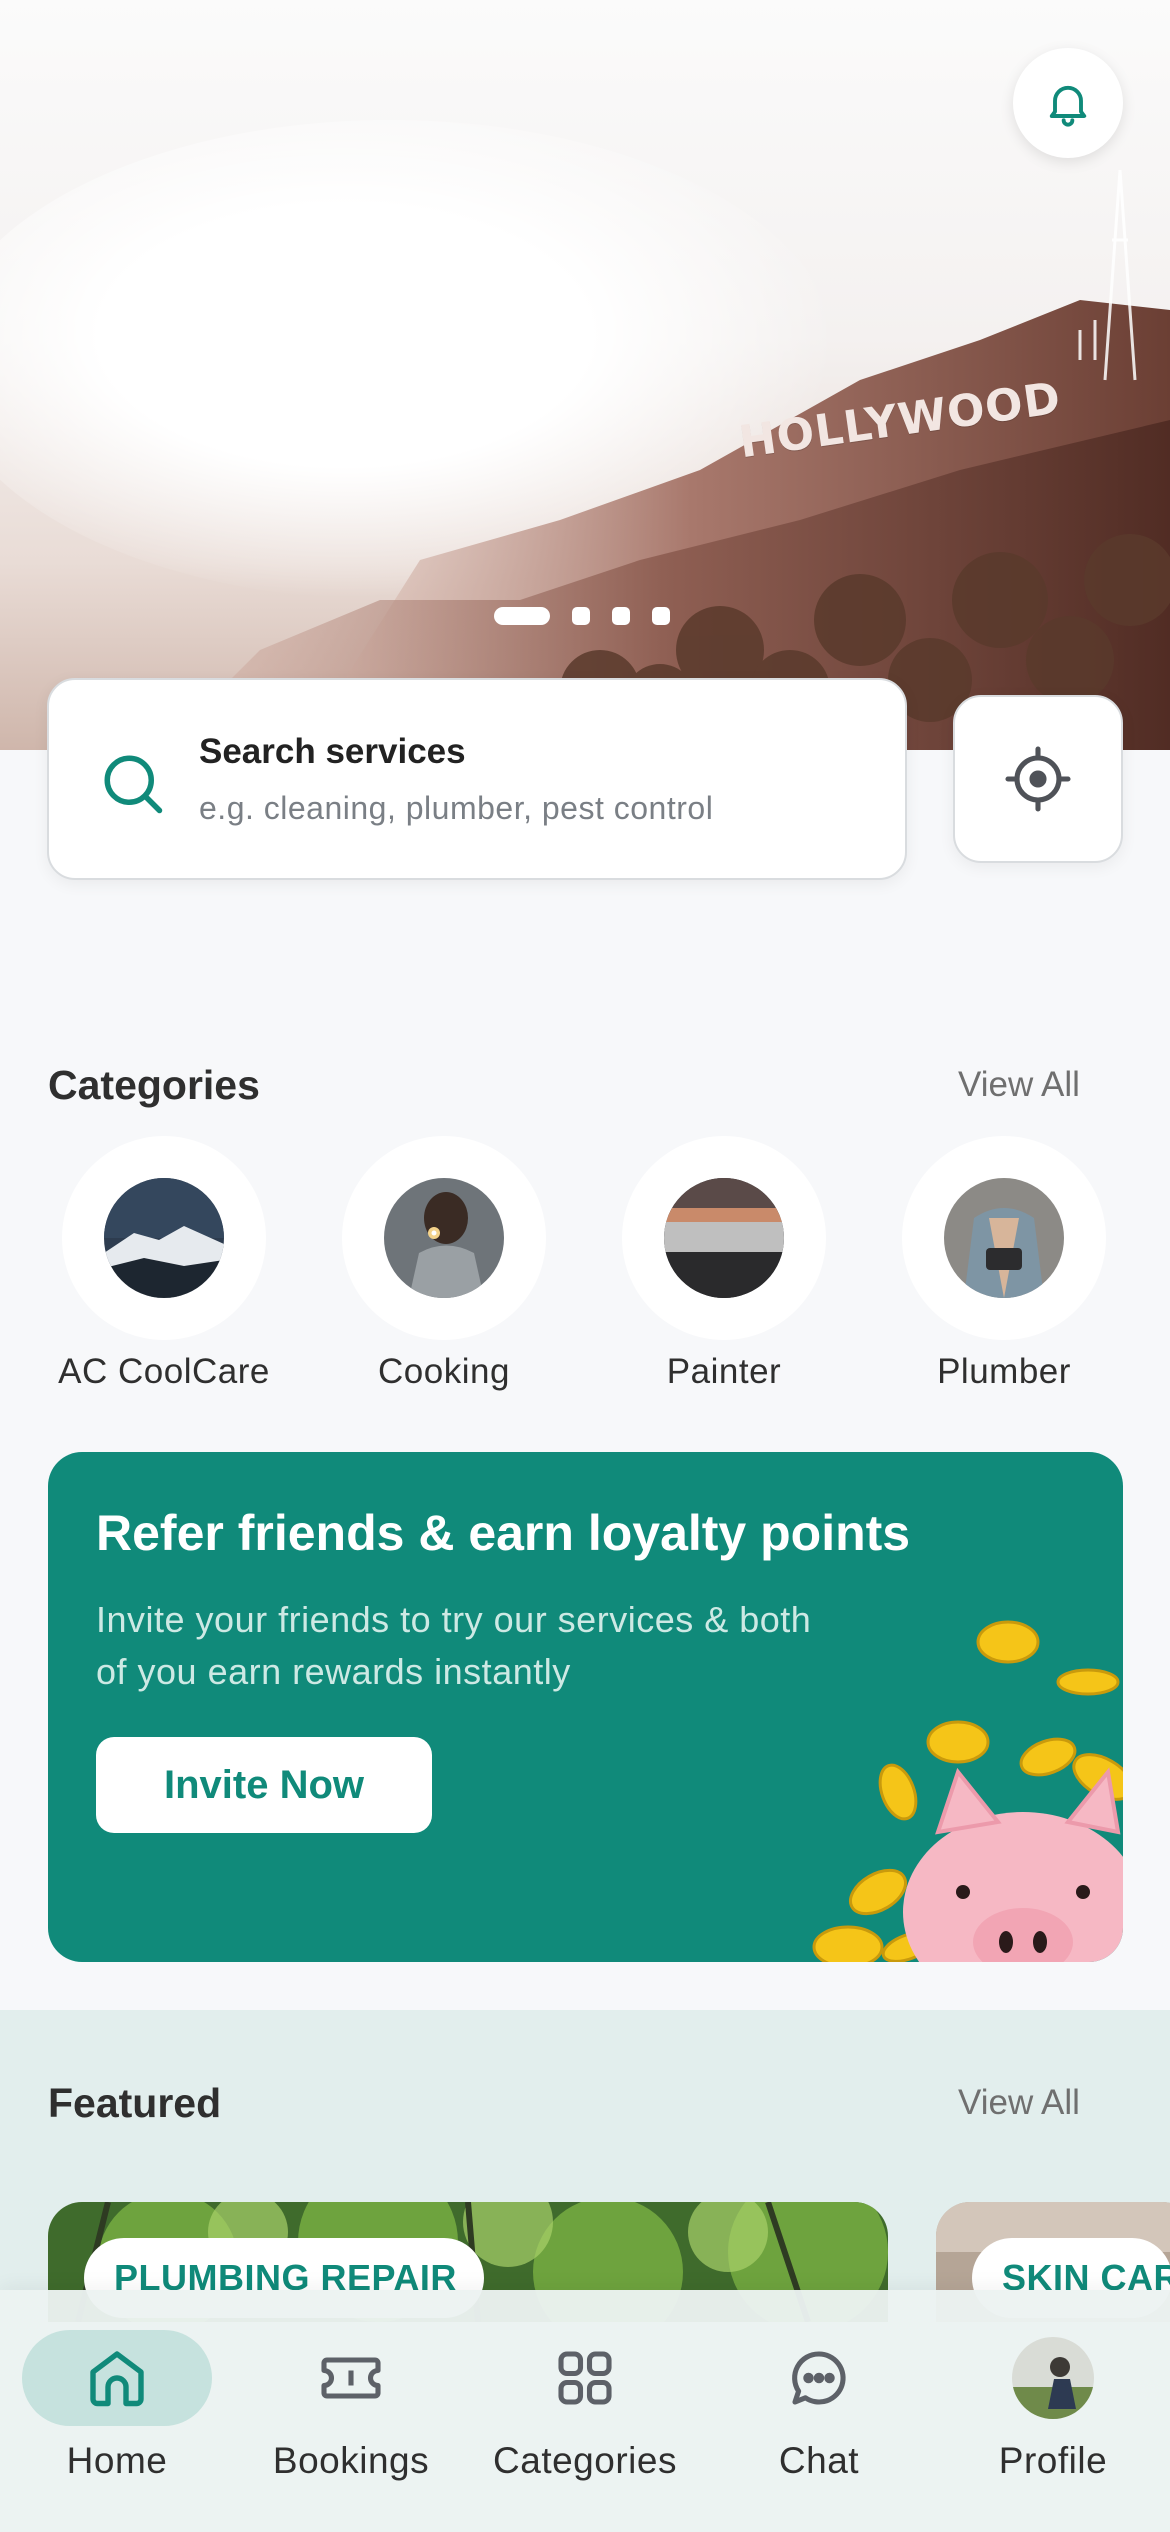 The image size is (1170, 2532). I want to click on featured-view-all-link: View All, so click(1019, 2103).